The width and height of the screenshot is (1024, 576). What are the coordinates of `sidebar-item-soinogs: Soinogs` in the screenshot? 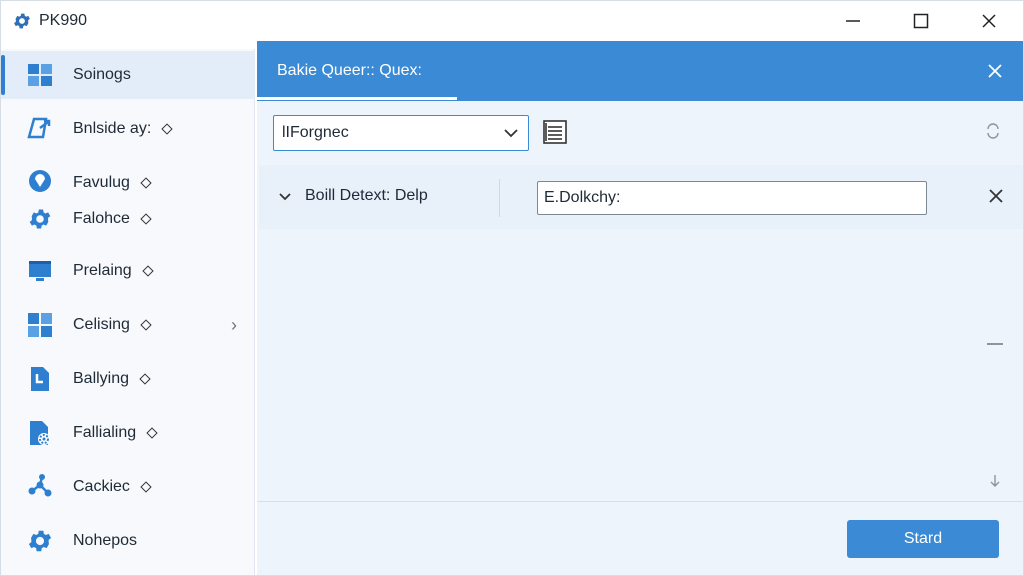 It's located at (128, 75).